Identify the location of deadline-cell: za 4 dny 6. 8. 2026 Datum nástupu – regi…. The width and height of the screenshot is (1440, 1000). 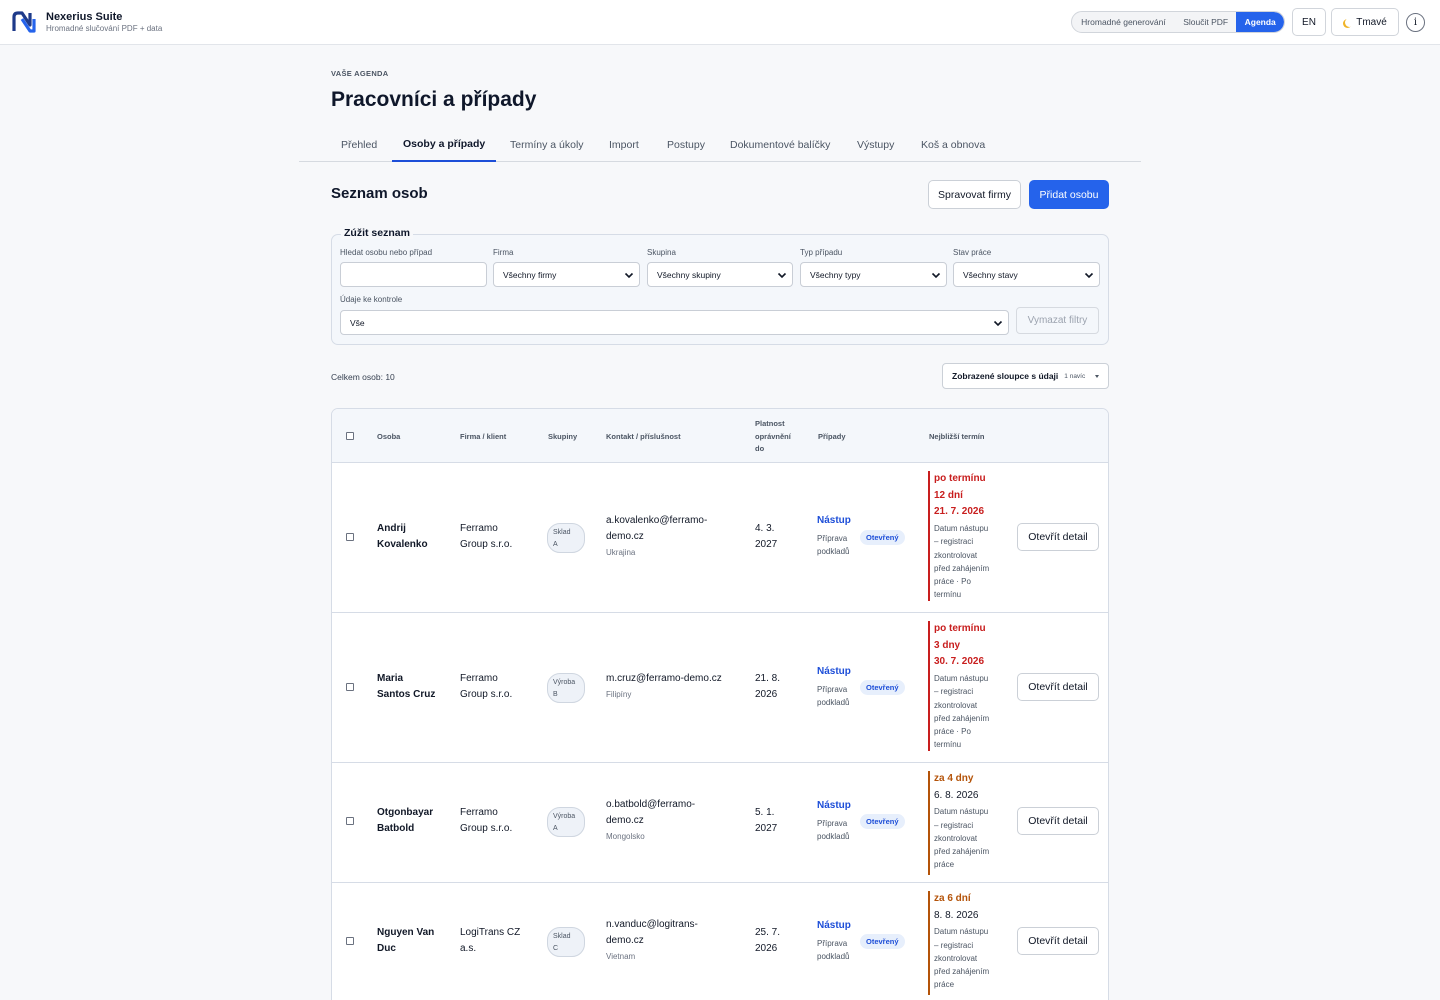
(958, 823).